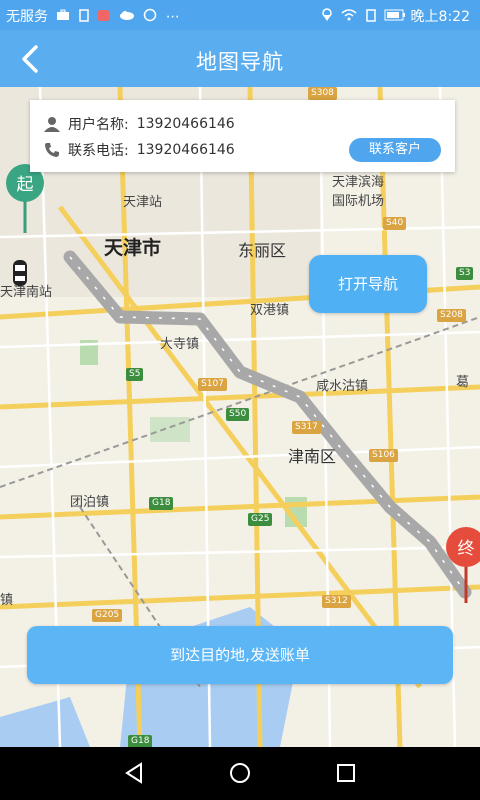 This screenshot has height=800, width=480. I want to click on start-marker-text: 起, so click(25, 185).